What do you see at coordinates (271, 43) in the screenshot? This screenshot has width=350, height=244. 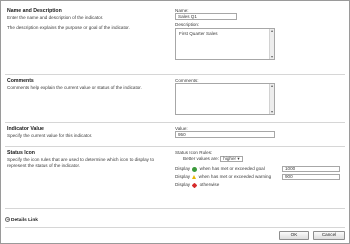 I see `description-scrollbar: ▲ ▼` at bounding box center [271, 43].